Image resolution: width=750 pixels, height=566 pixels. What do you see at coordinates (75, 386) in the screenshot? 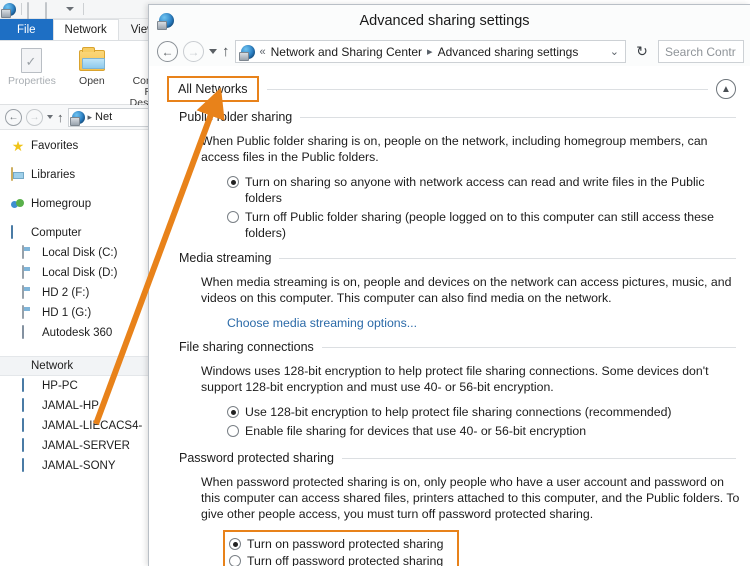
I see `nav-item-hp-pc: HP-PC` at bounding box center [75, 386].